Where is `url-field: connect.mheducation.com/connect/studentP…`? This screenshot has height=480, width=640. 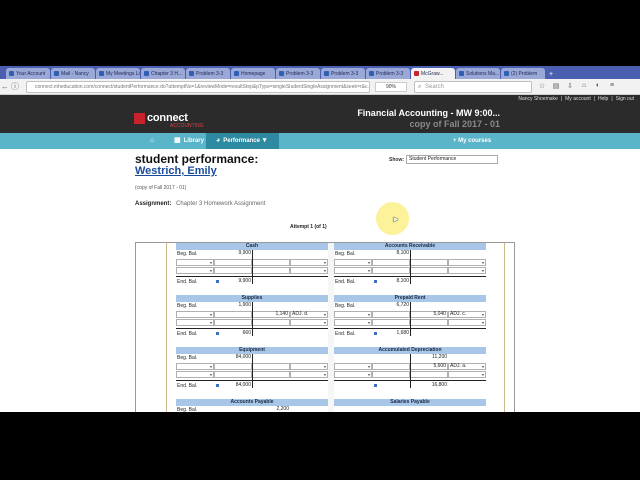 url-field: connect.mheducation.com/connect/studentP… is located at coordinates (198, 87).